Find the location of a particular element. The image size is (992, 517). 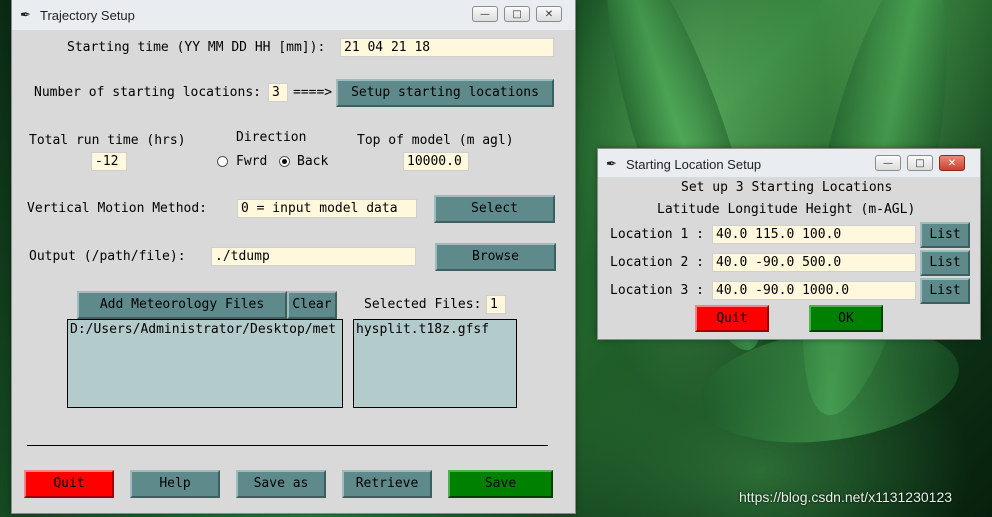

location-1-list-button: List is located at coordinates (945, 235).